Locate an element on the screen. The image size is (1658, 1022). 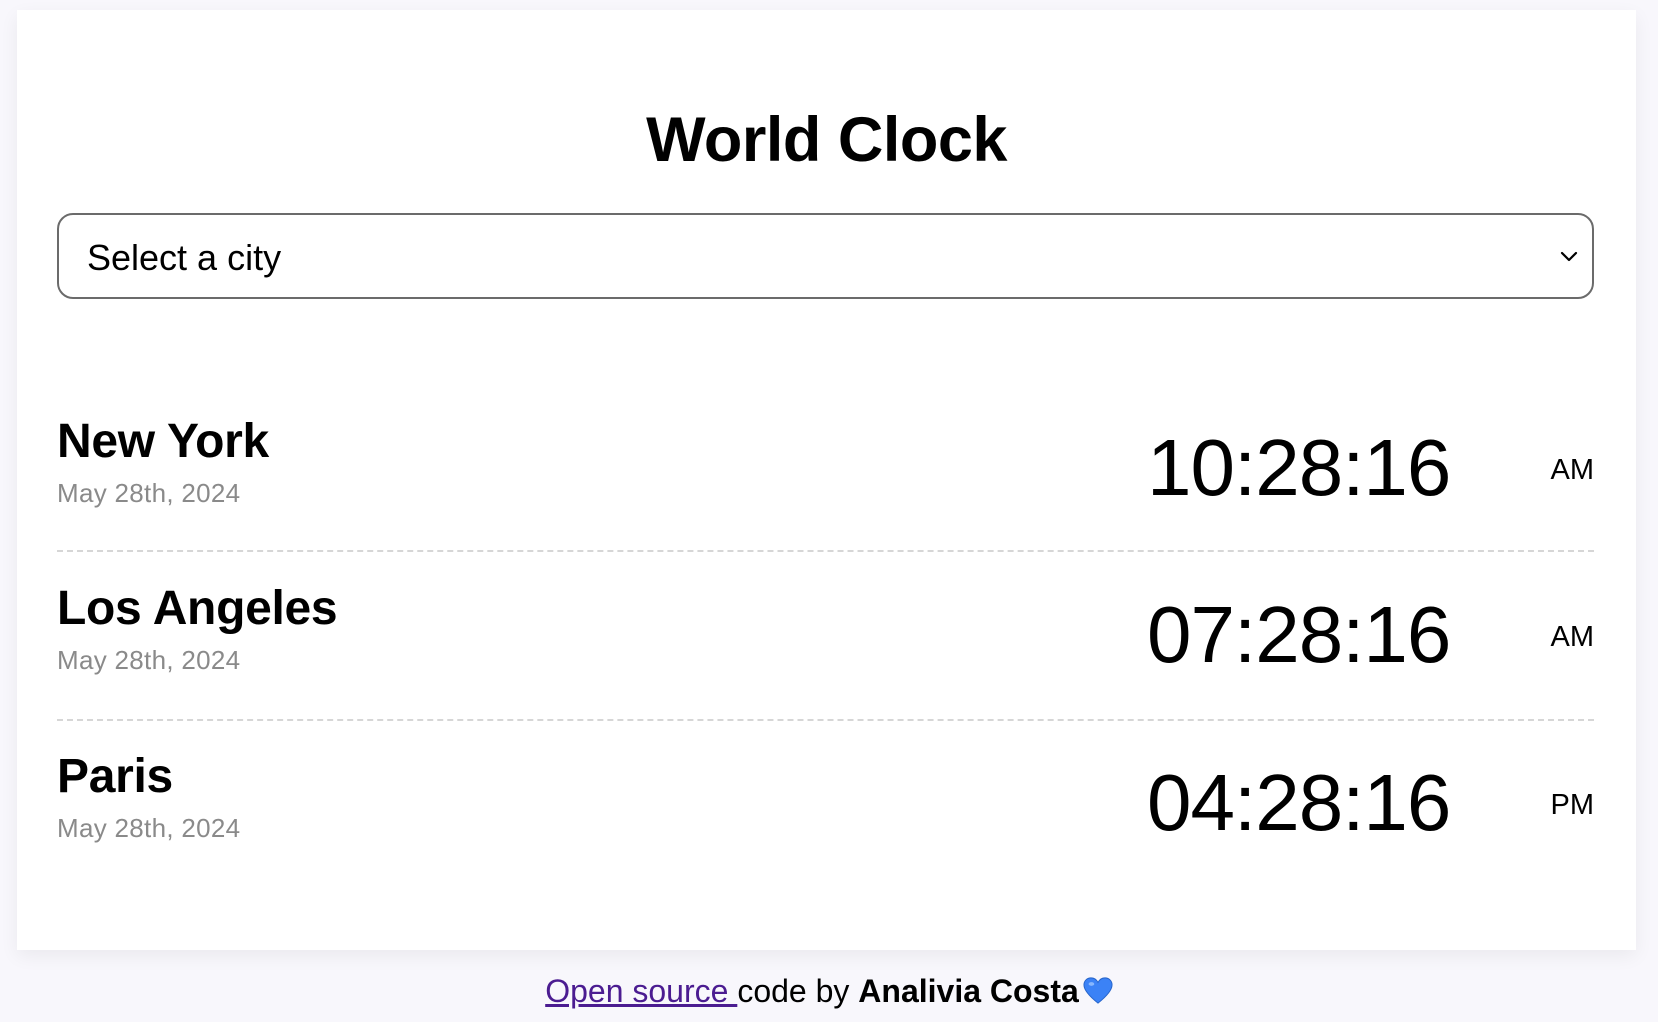
author-name: Analivia Costa is located at coordinates (968, 991).